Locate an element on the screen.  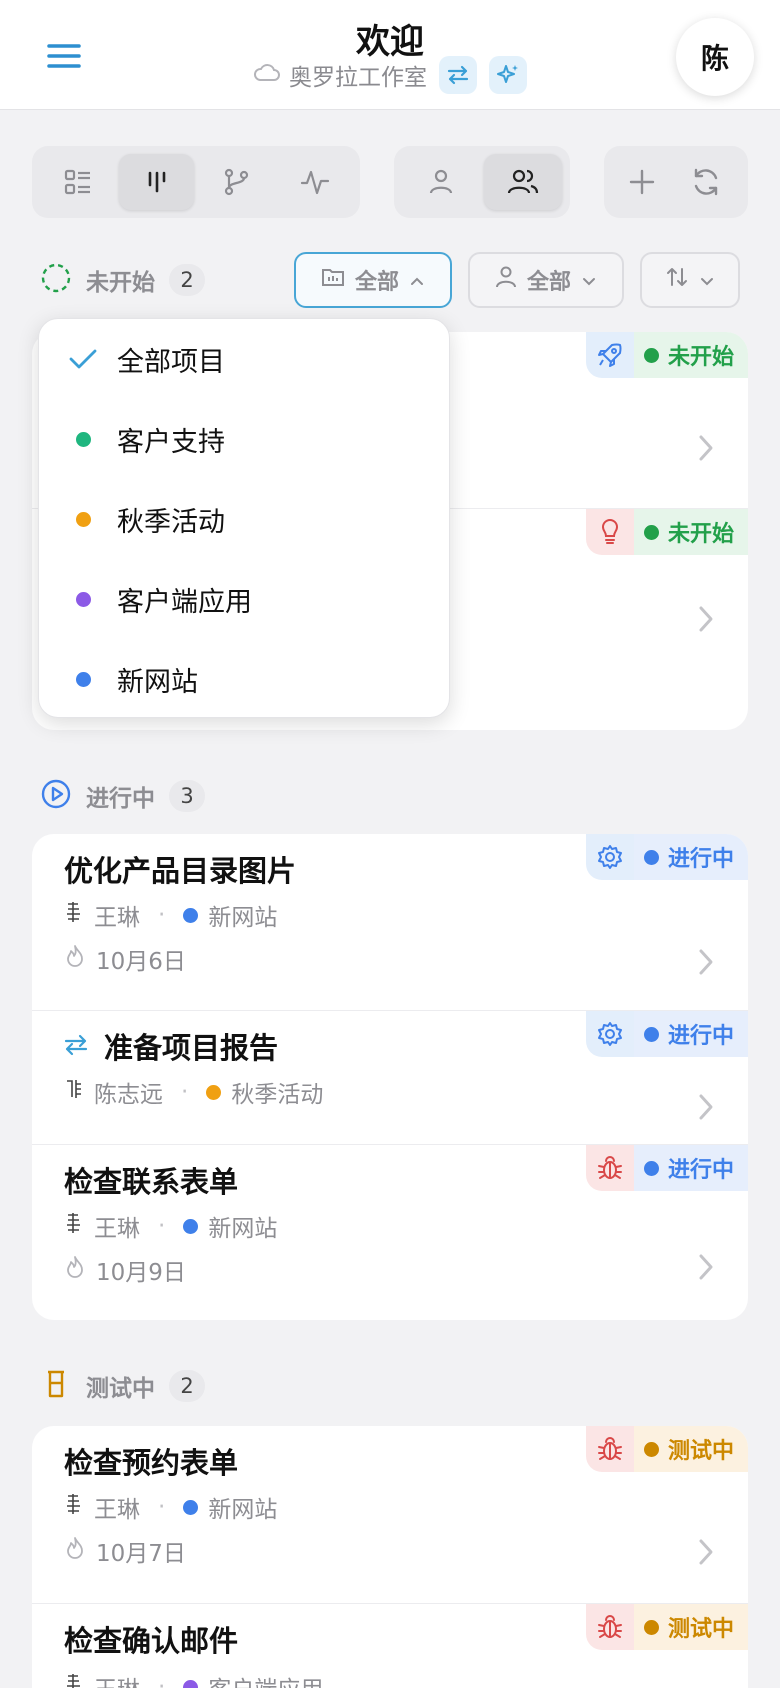
not-started-icon is located at coordinates (56, 280).